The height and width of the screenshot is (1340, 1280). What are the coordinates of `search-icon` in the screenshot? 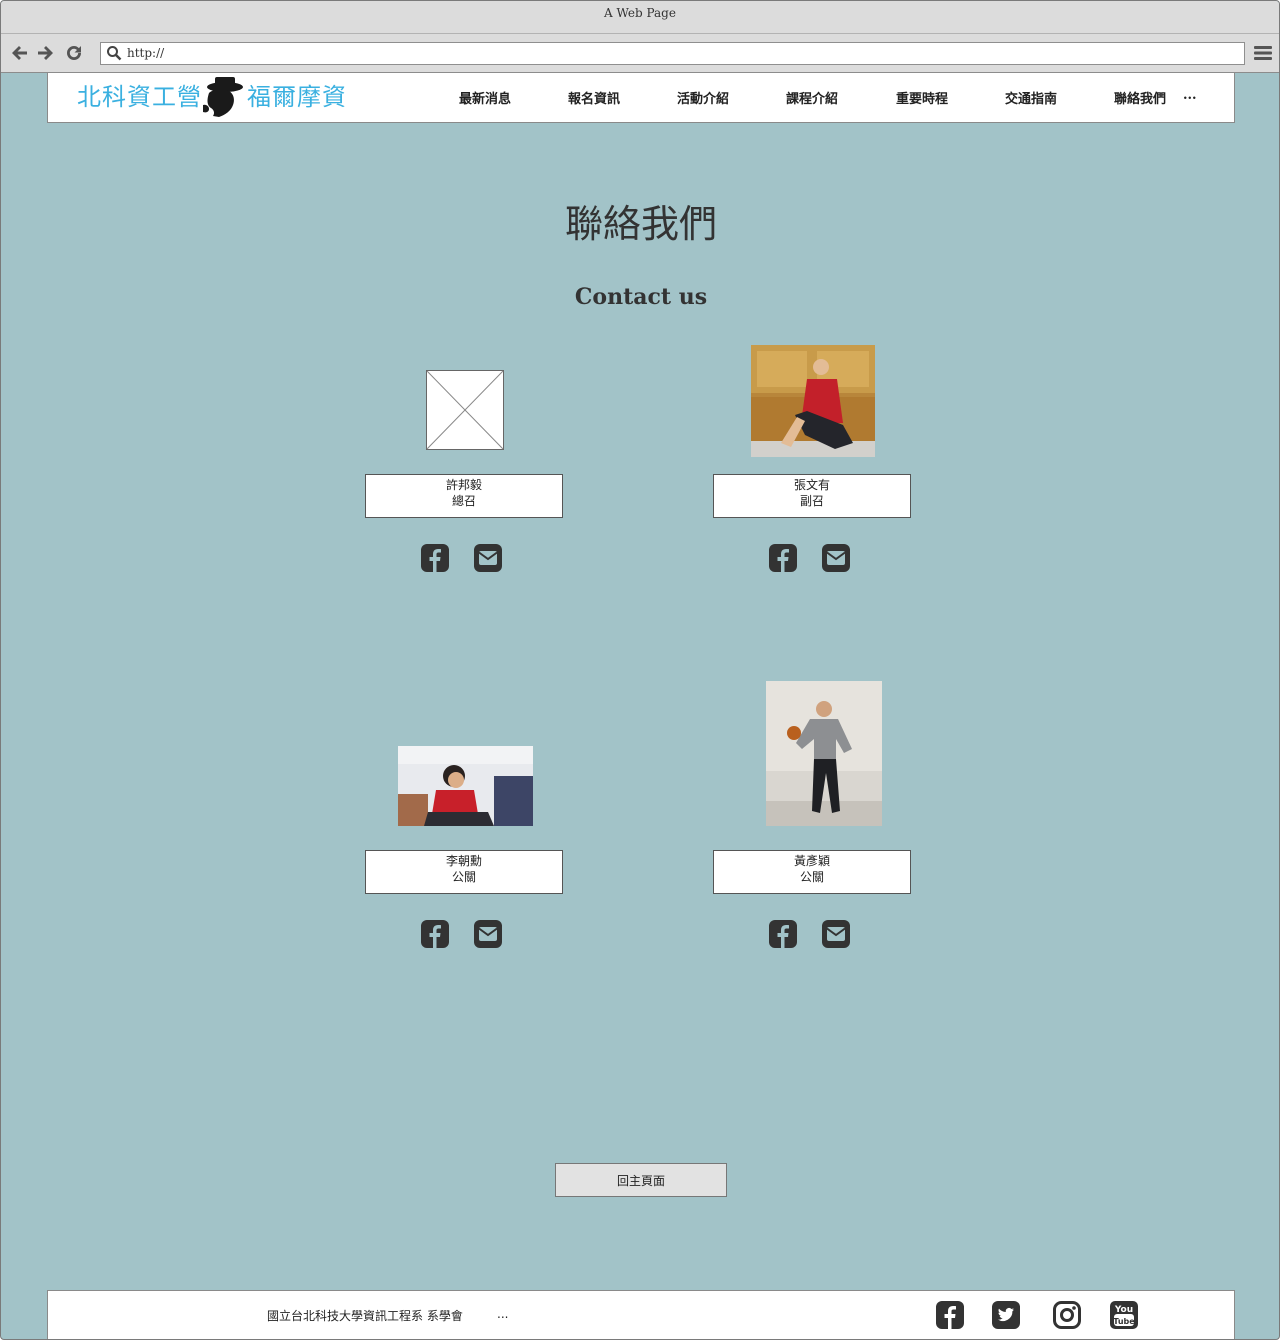 It's located at (114, 53).